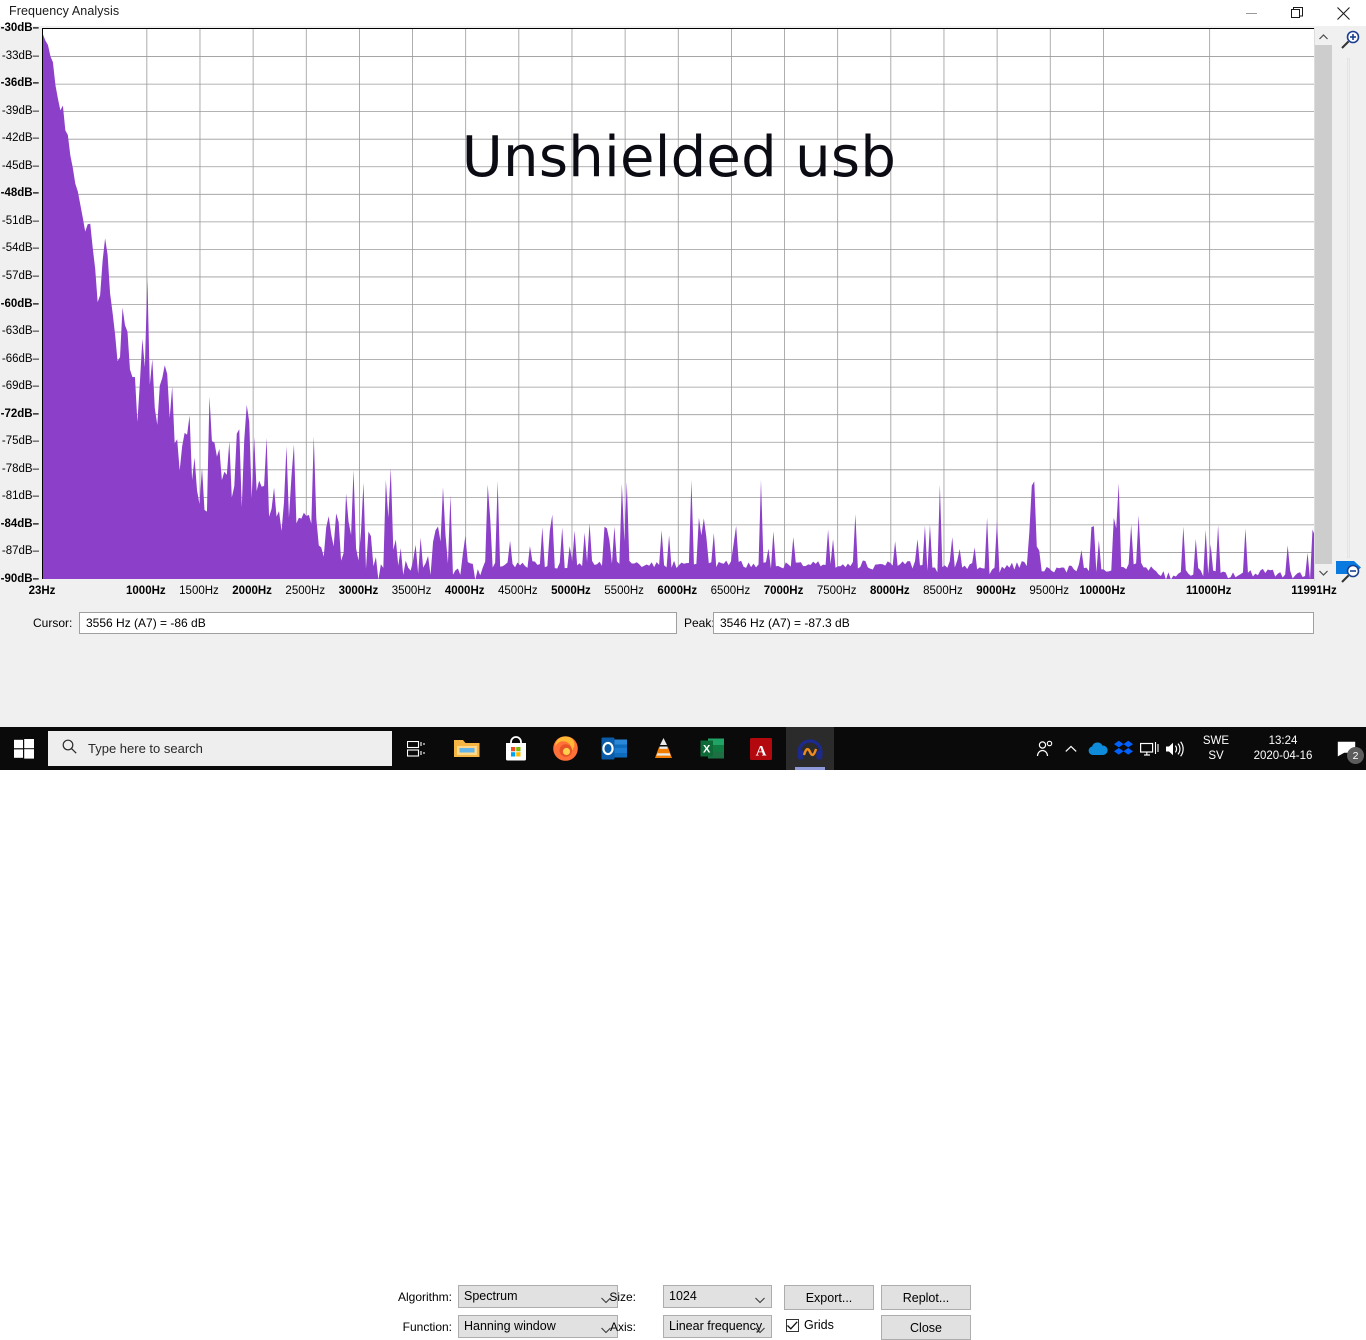 This screenshot has height=1340, width=1366. I want to click on scrollbar-thumb, so click(1323, 304).